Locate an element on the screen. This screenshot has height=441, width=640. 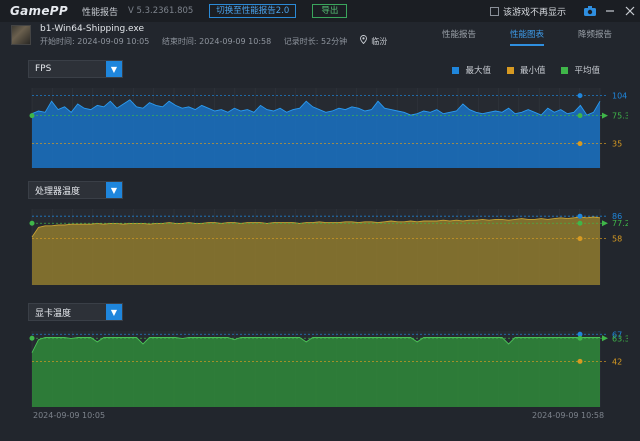
camera-icon is located at coordinates (590, 11).